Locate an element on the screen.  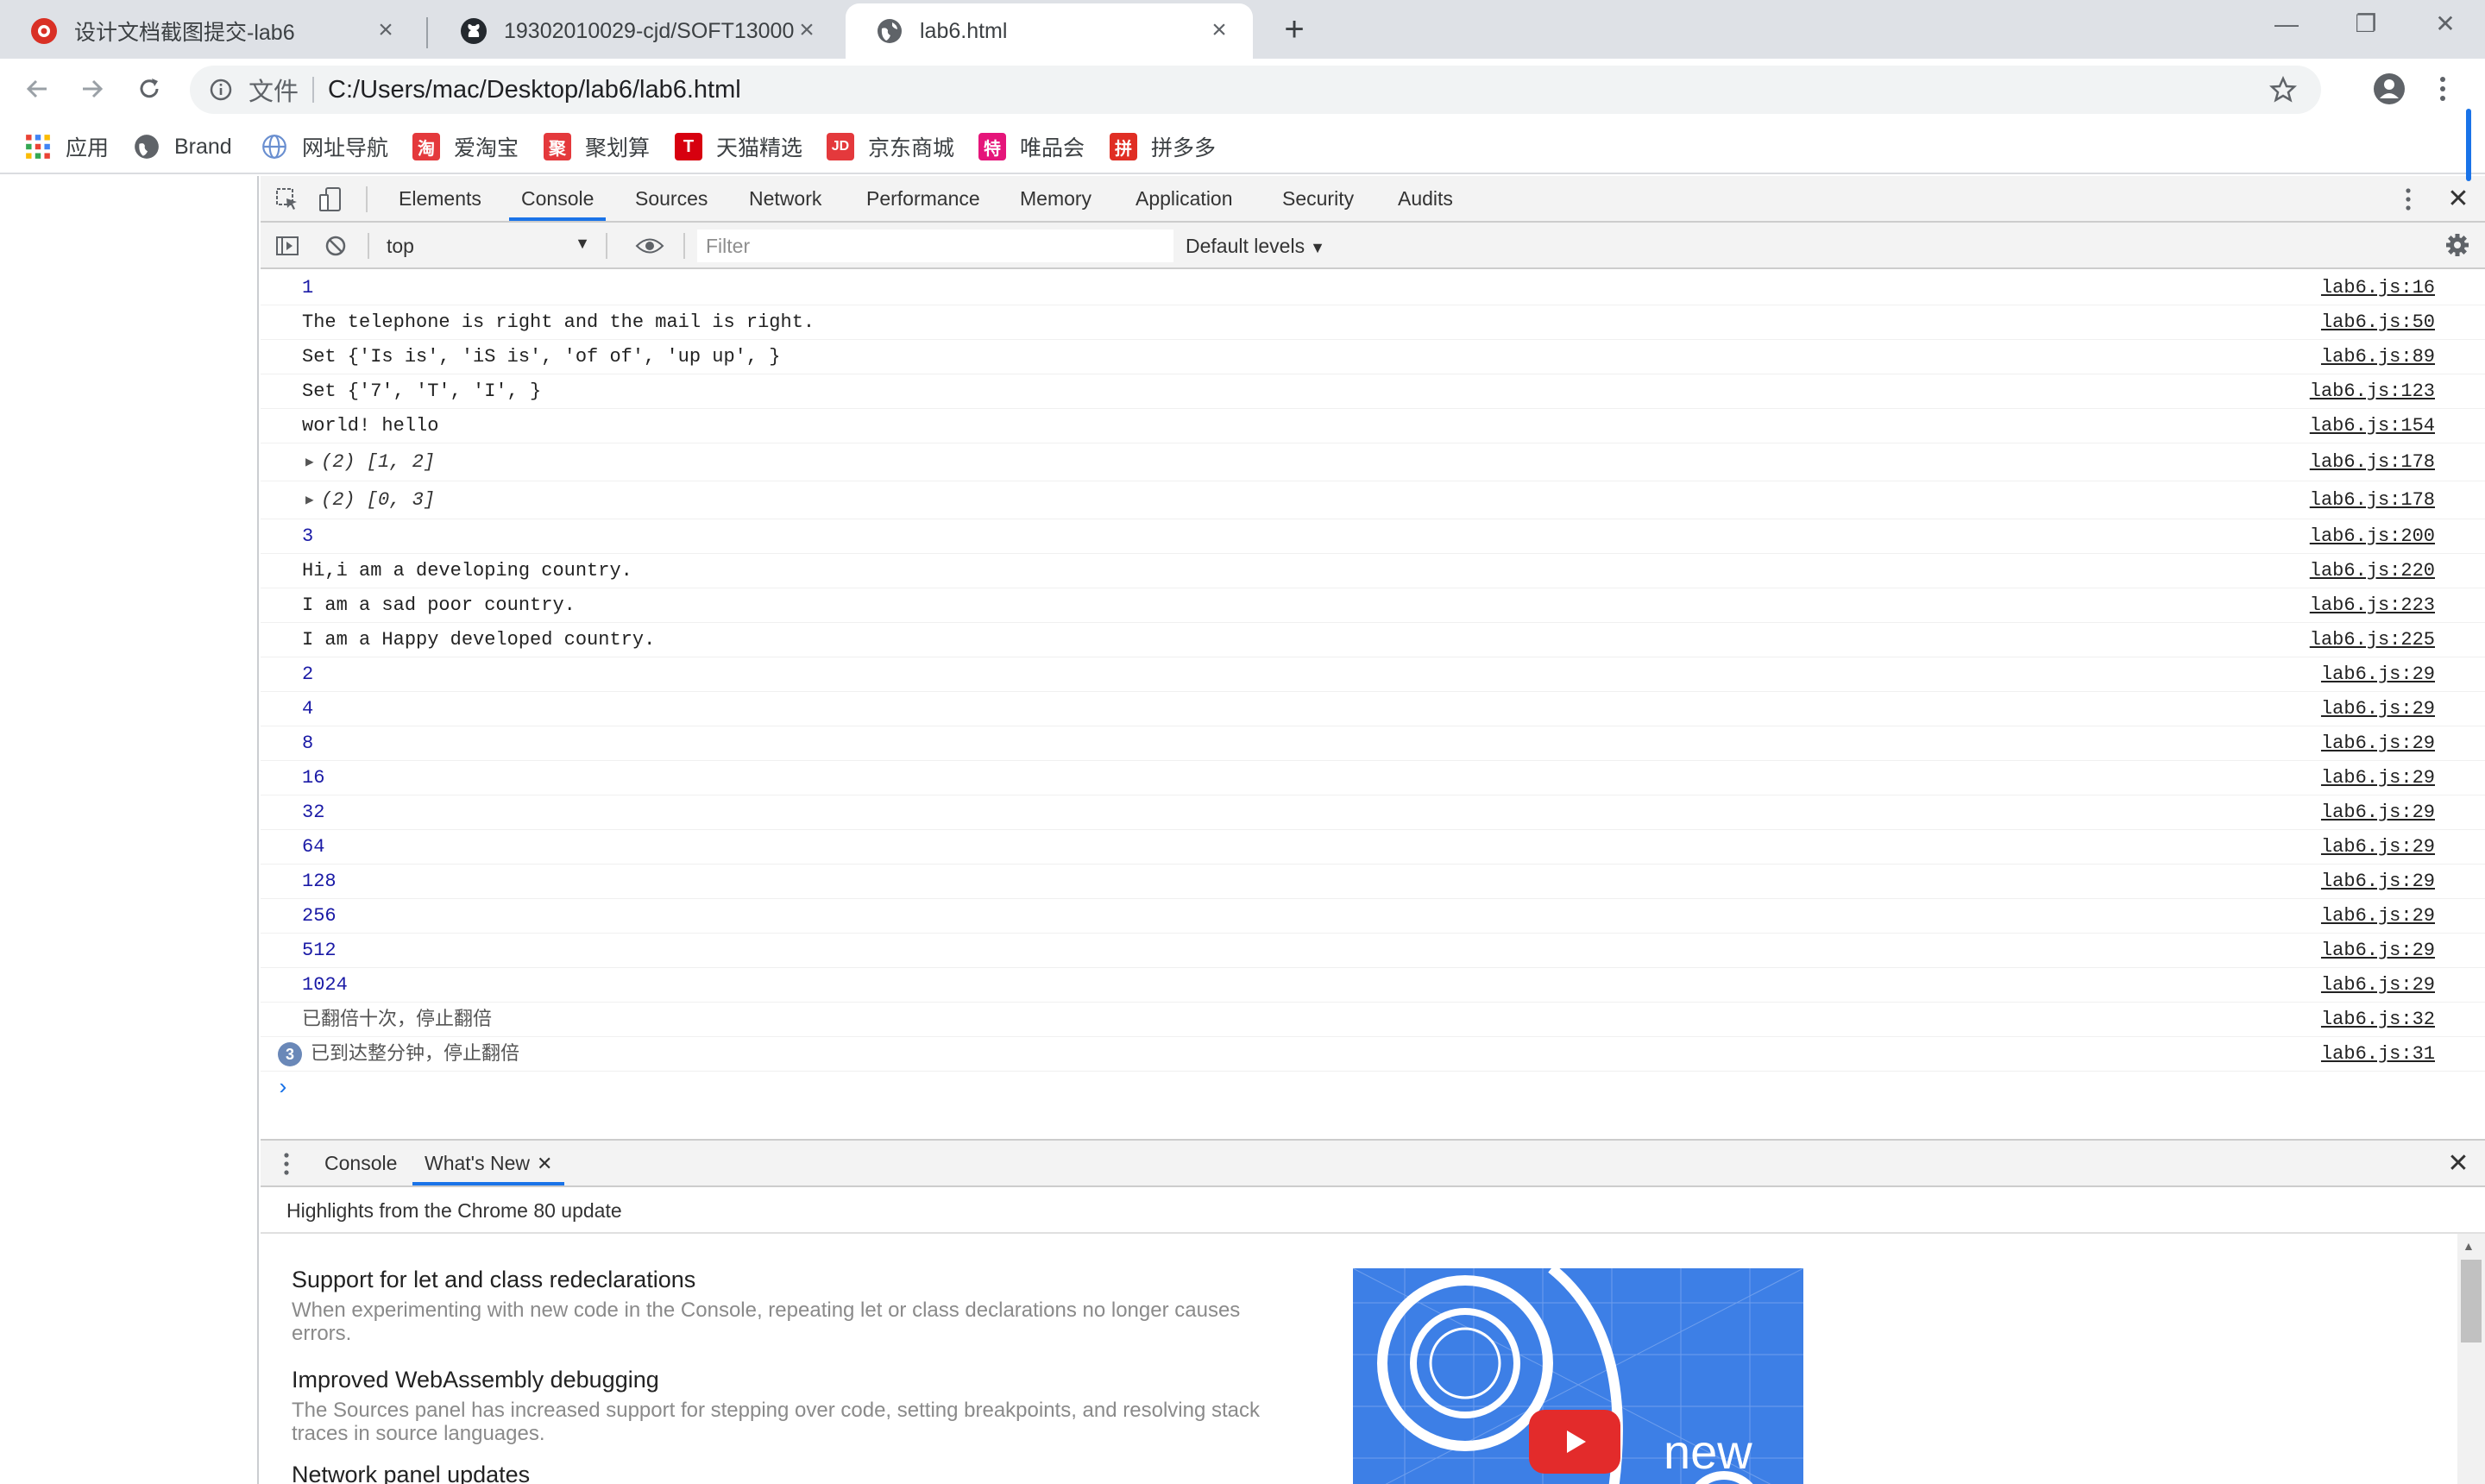
minimize-button: — is located at coordinates (2286, 24).